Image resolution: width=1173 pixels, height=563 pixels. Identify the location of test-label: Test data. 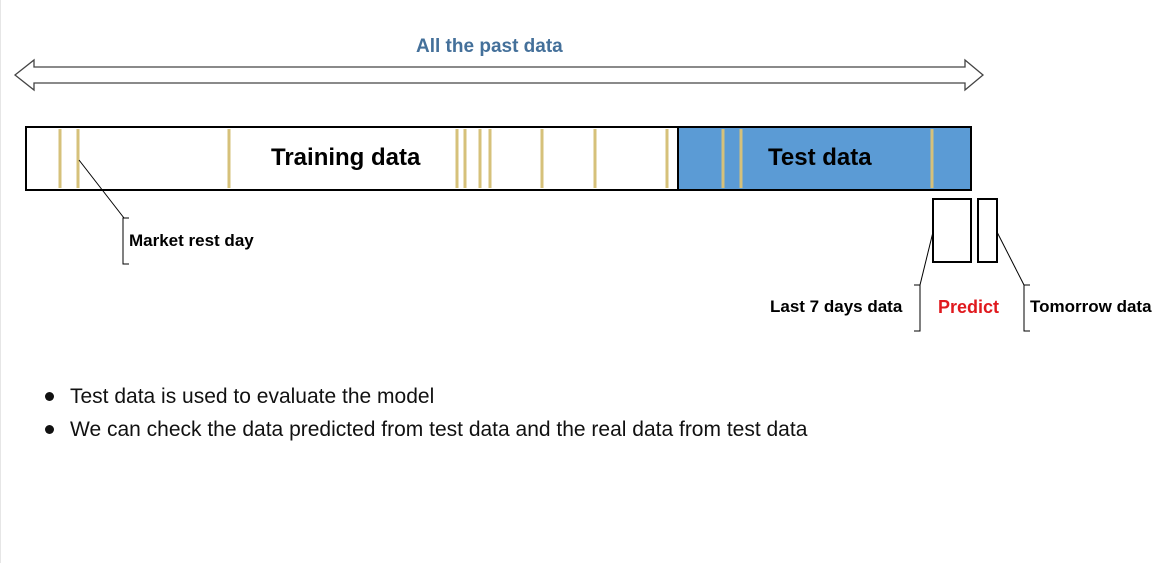
(820, 157).